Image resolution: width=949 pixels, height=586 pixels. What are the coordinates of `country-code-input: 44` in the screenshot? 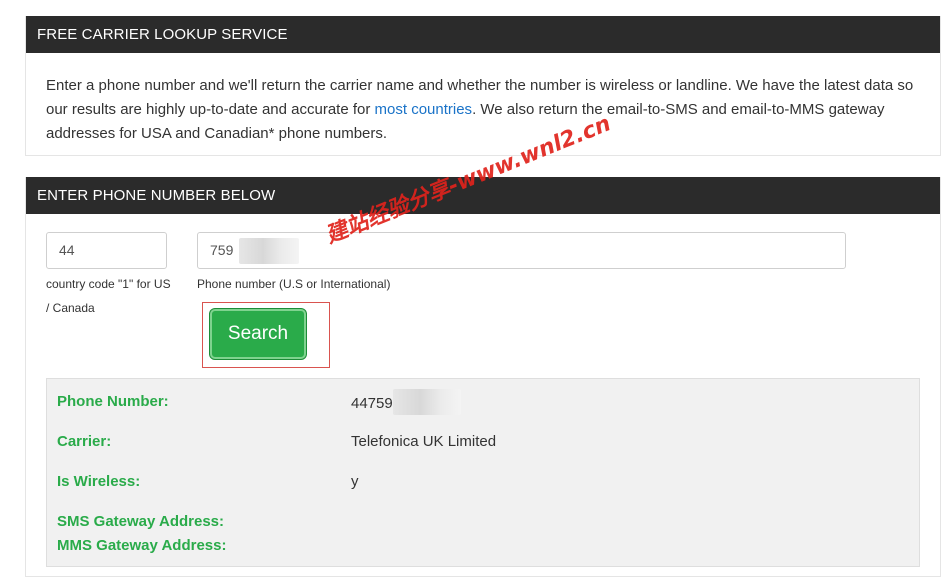 It's located at (106, 250).